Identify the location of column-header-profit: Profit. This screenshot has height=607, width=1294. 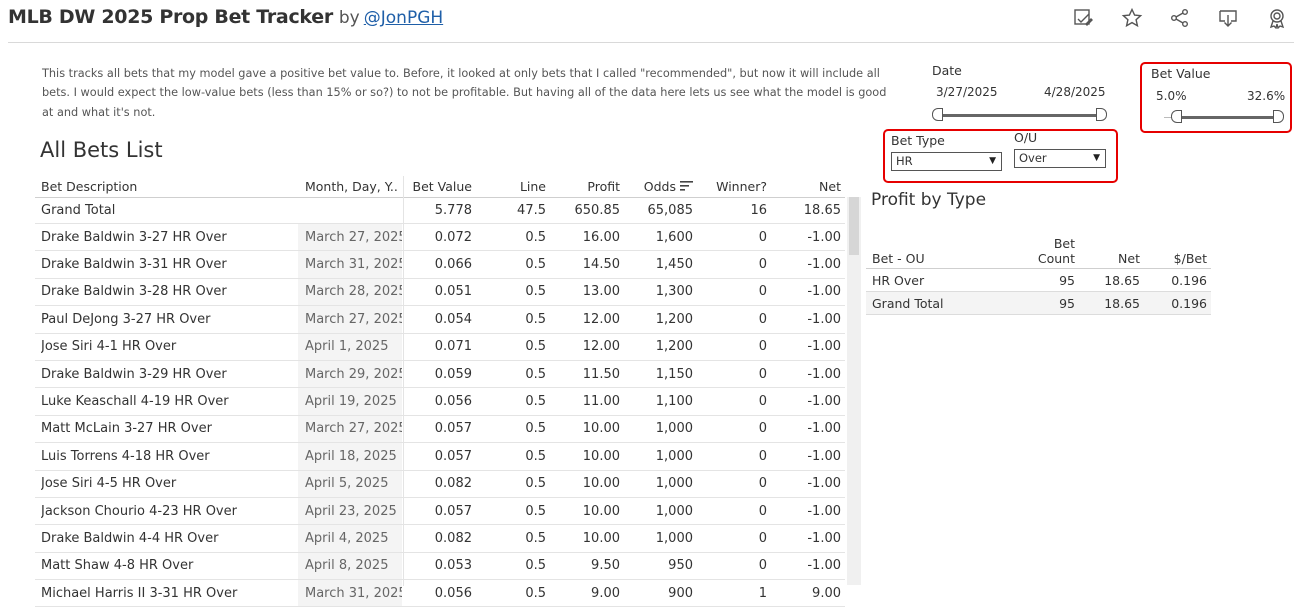
(583, 186).